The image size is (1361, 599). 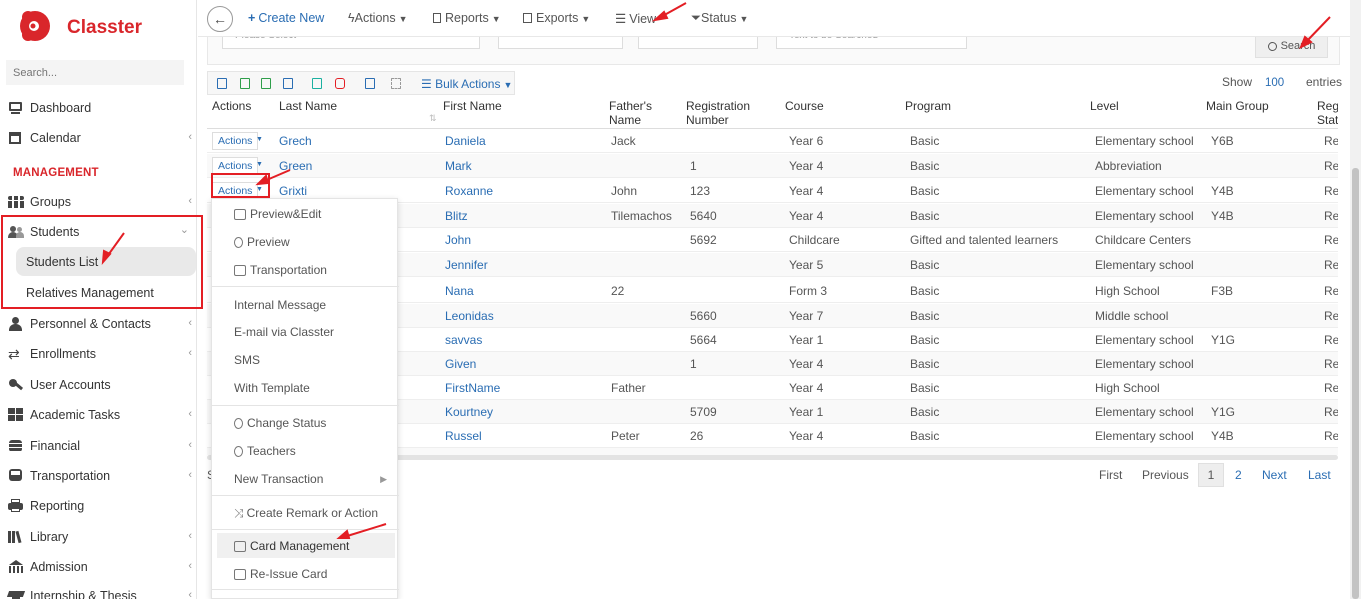 I want to click on cell-first-name: Blitz, so click(x=456, y=216).